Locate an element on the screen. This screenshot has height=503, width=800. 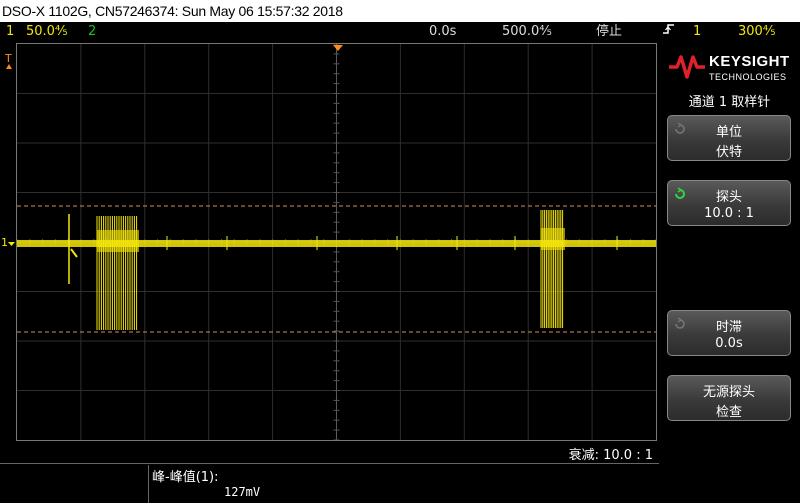
units-value: 伏特 is located at coordinates (728, 152).